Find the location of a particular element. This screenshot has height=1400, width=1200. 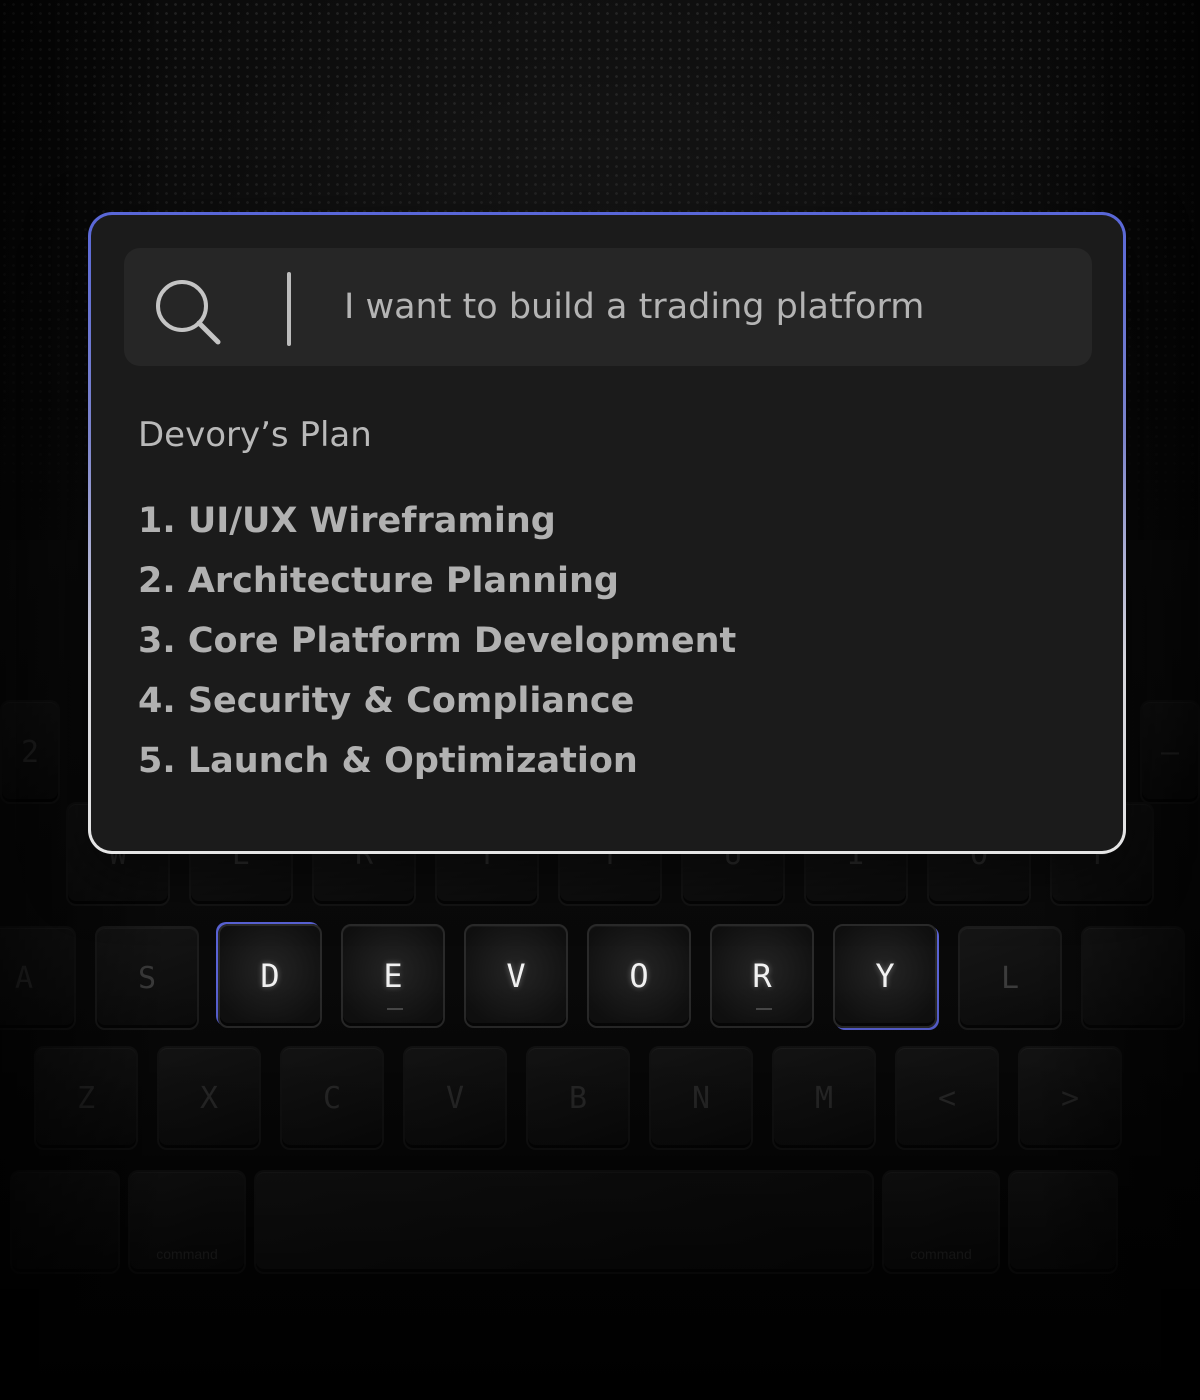

key-label: — is located at coordinates (1170, 752).